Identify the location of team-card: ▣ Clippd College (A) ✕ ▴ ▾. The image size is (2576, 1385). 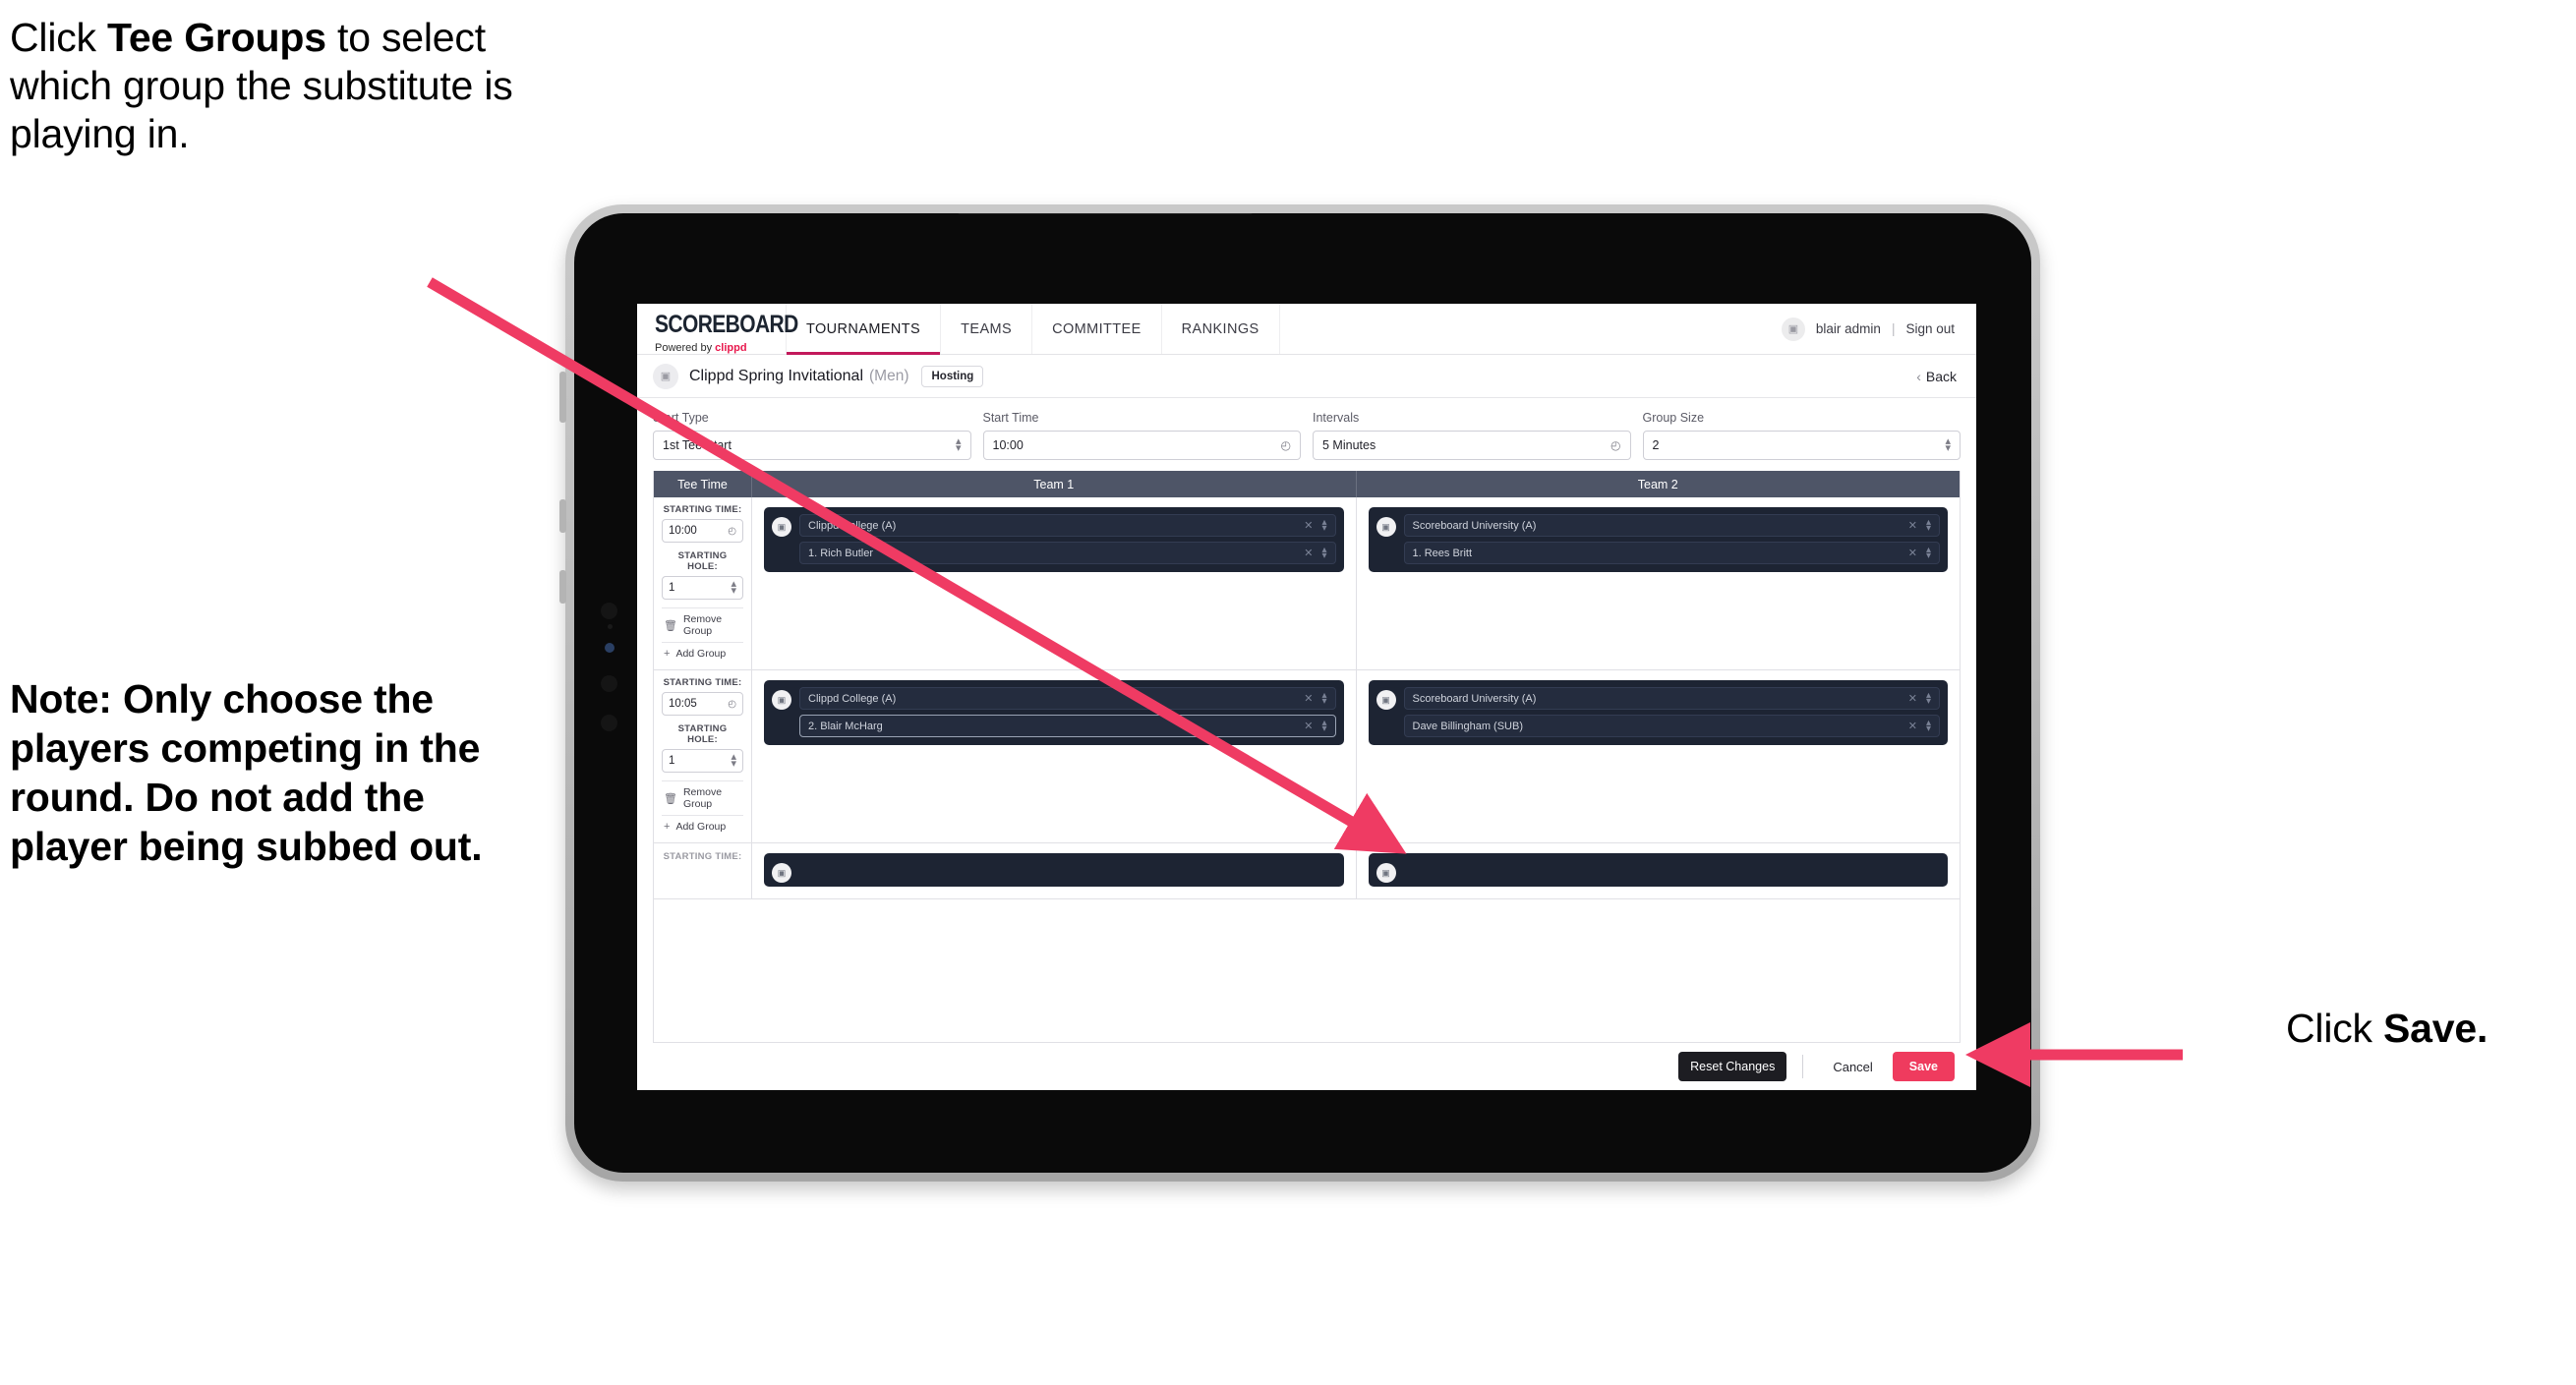
(1054, 712).